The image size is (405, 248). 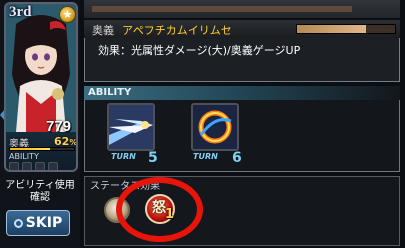 I want to click on turn-value: 6, so click(x=237, y=158).